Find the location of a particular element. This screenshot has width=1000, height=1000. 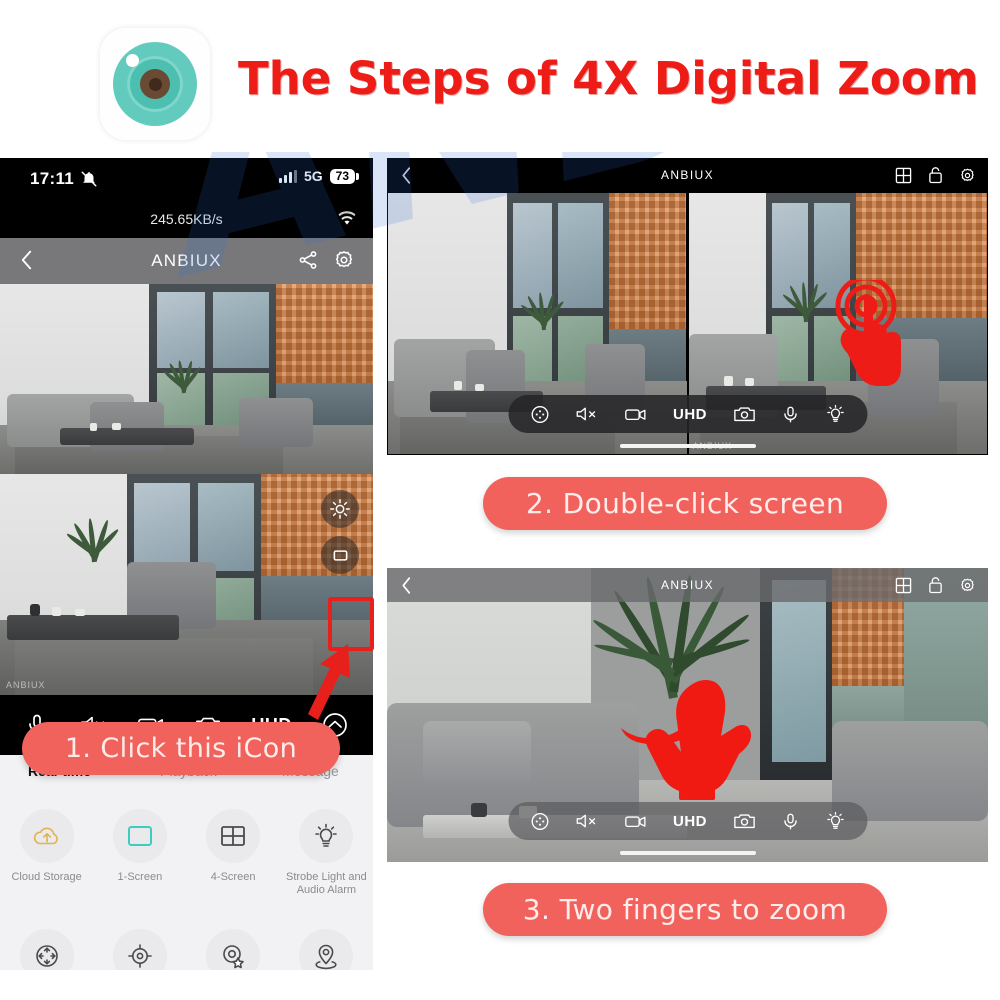

status-right-cluster: 5G 73 is located at coordinates (319, 176).